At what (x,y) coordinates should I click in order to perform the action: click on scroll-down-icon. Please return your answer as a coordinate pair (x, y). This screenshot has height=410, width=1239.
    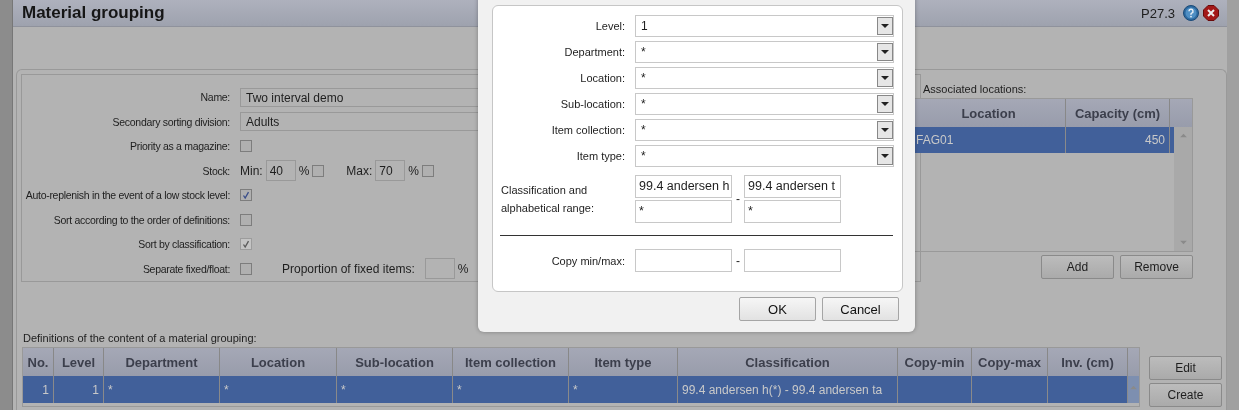
    Looking at the image, I should click on (1183, 242).